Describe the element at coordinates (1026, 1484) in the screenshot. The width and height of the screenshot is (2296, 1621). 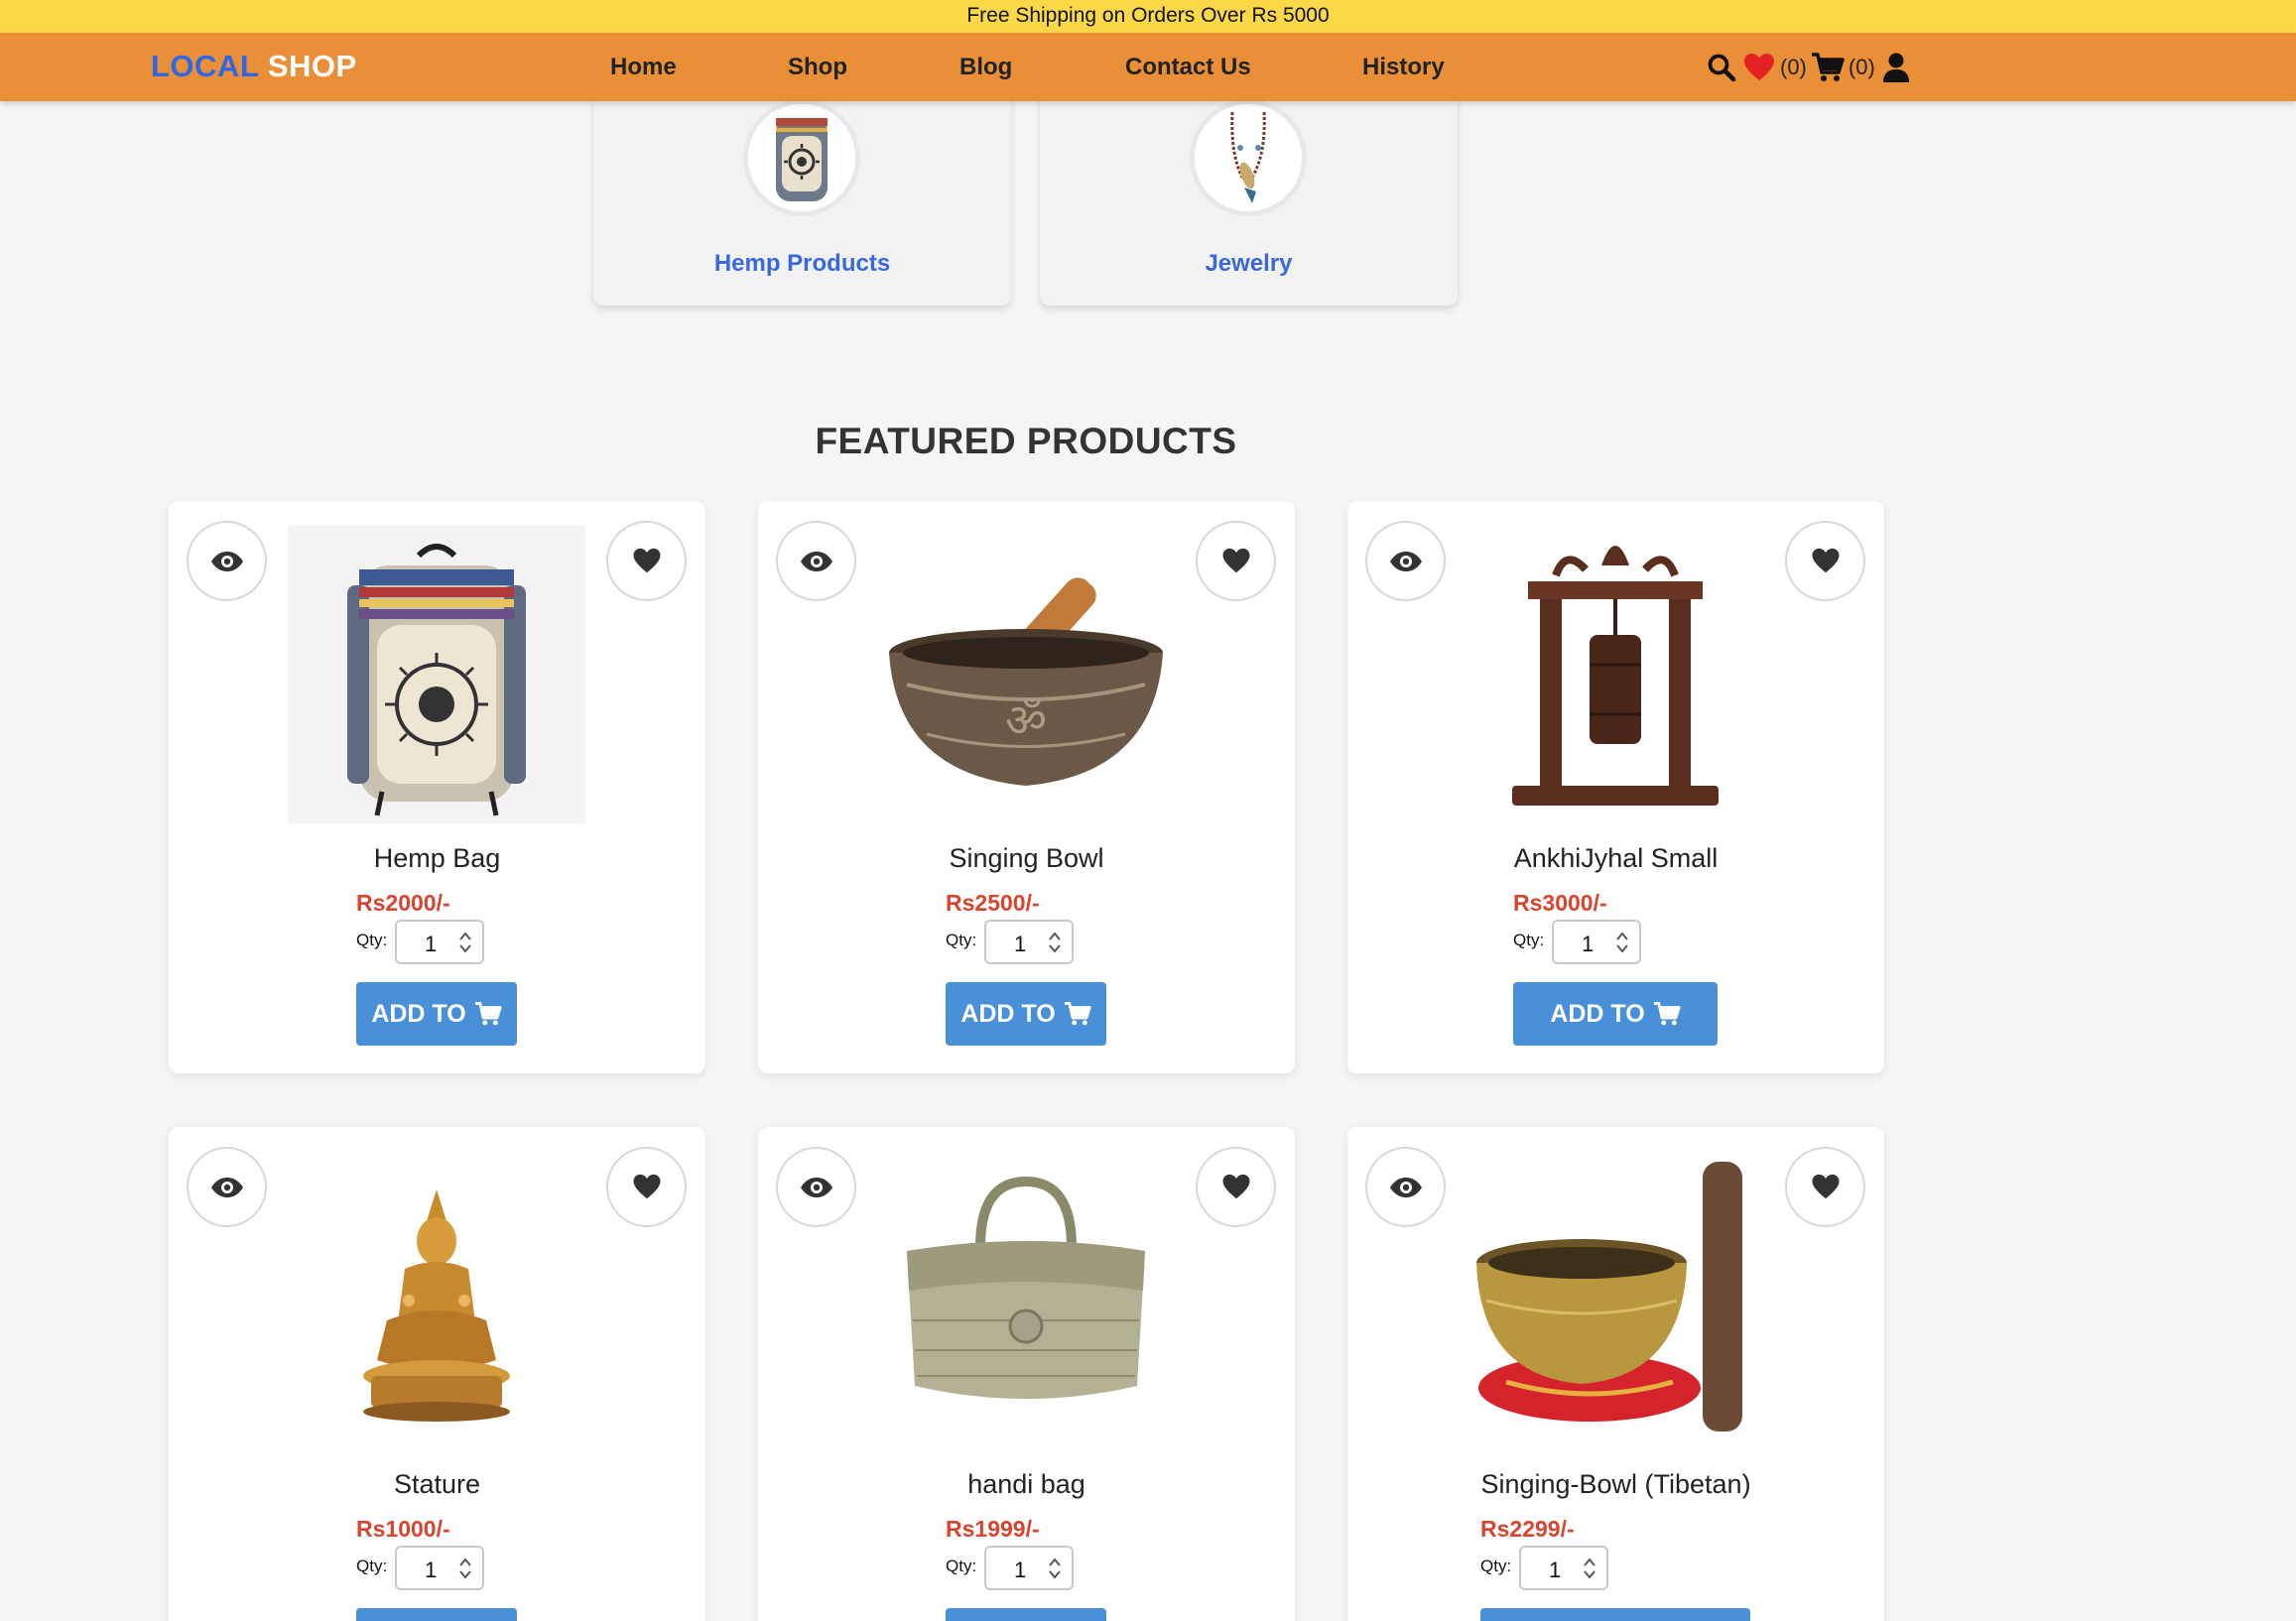
I see `product-name: handi bag` at that location.